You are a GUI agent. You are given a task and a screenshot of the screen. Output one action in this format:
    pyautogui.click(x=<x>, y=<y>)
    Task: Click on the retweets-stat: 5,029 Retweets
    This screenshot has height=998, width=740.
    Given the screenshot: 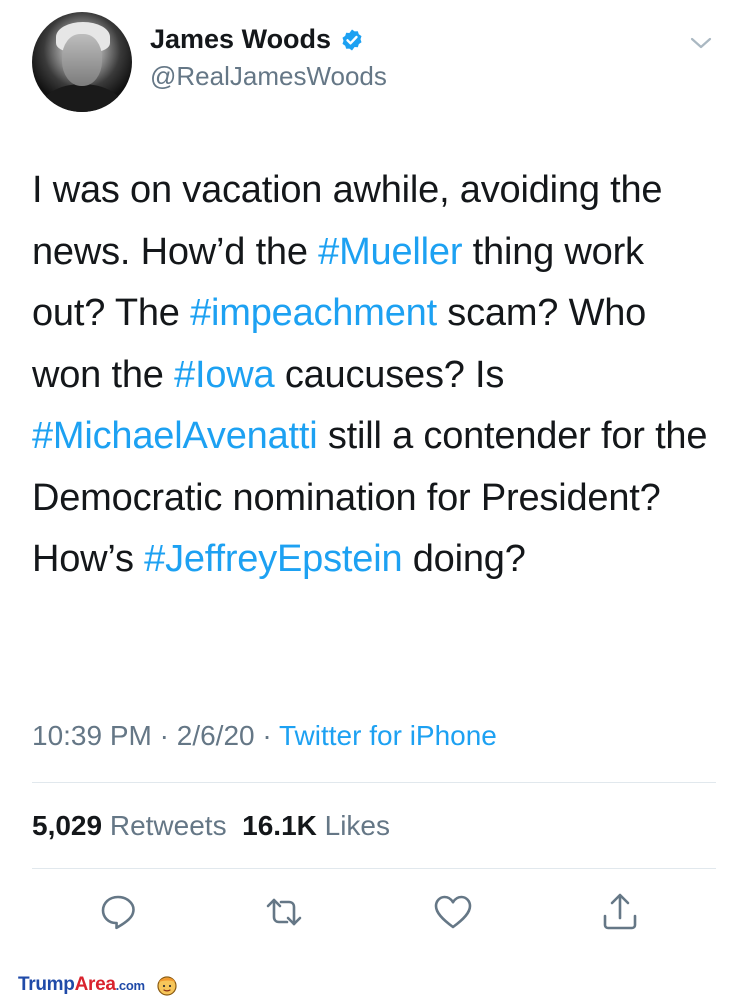 What is the action you would take?
    pyautogui.click(x=129, y=825)
    